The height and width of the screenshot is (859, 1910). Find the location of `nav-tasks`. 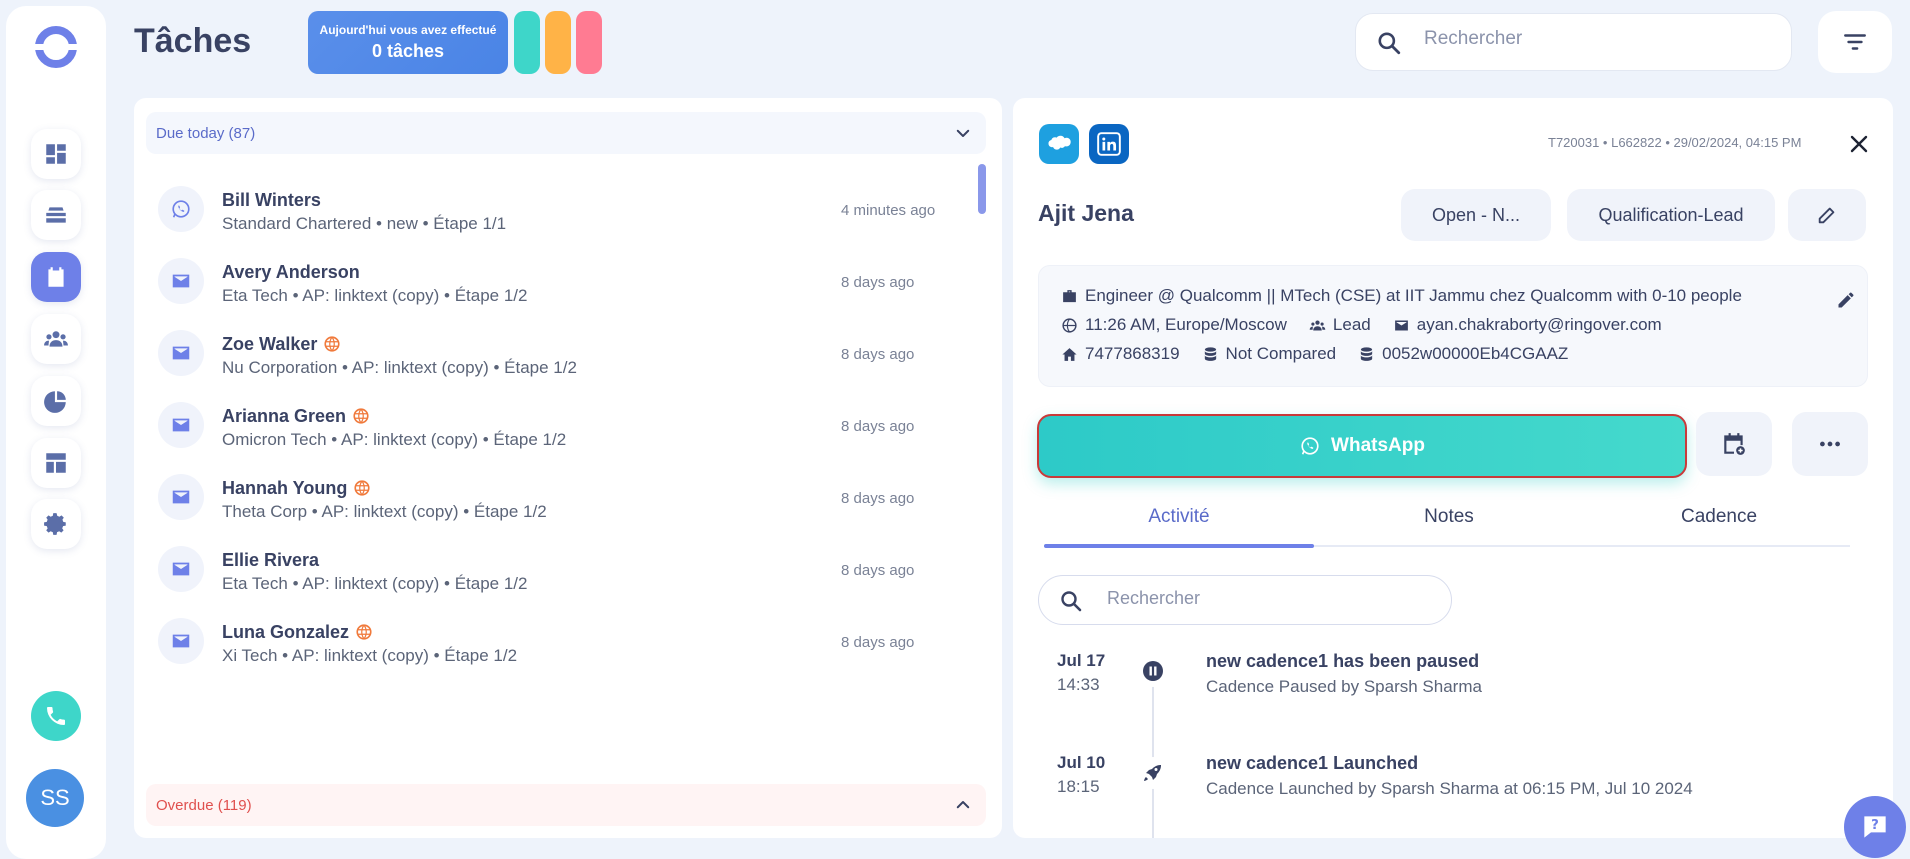

nav-tasks is located at coordinates (56, 277).